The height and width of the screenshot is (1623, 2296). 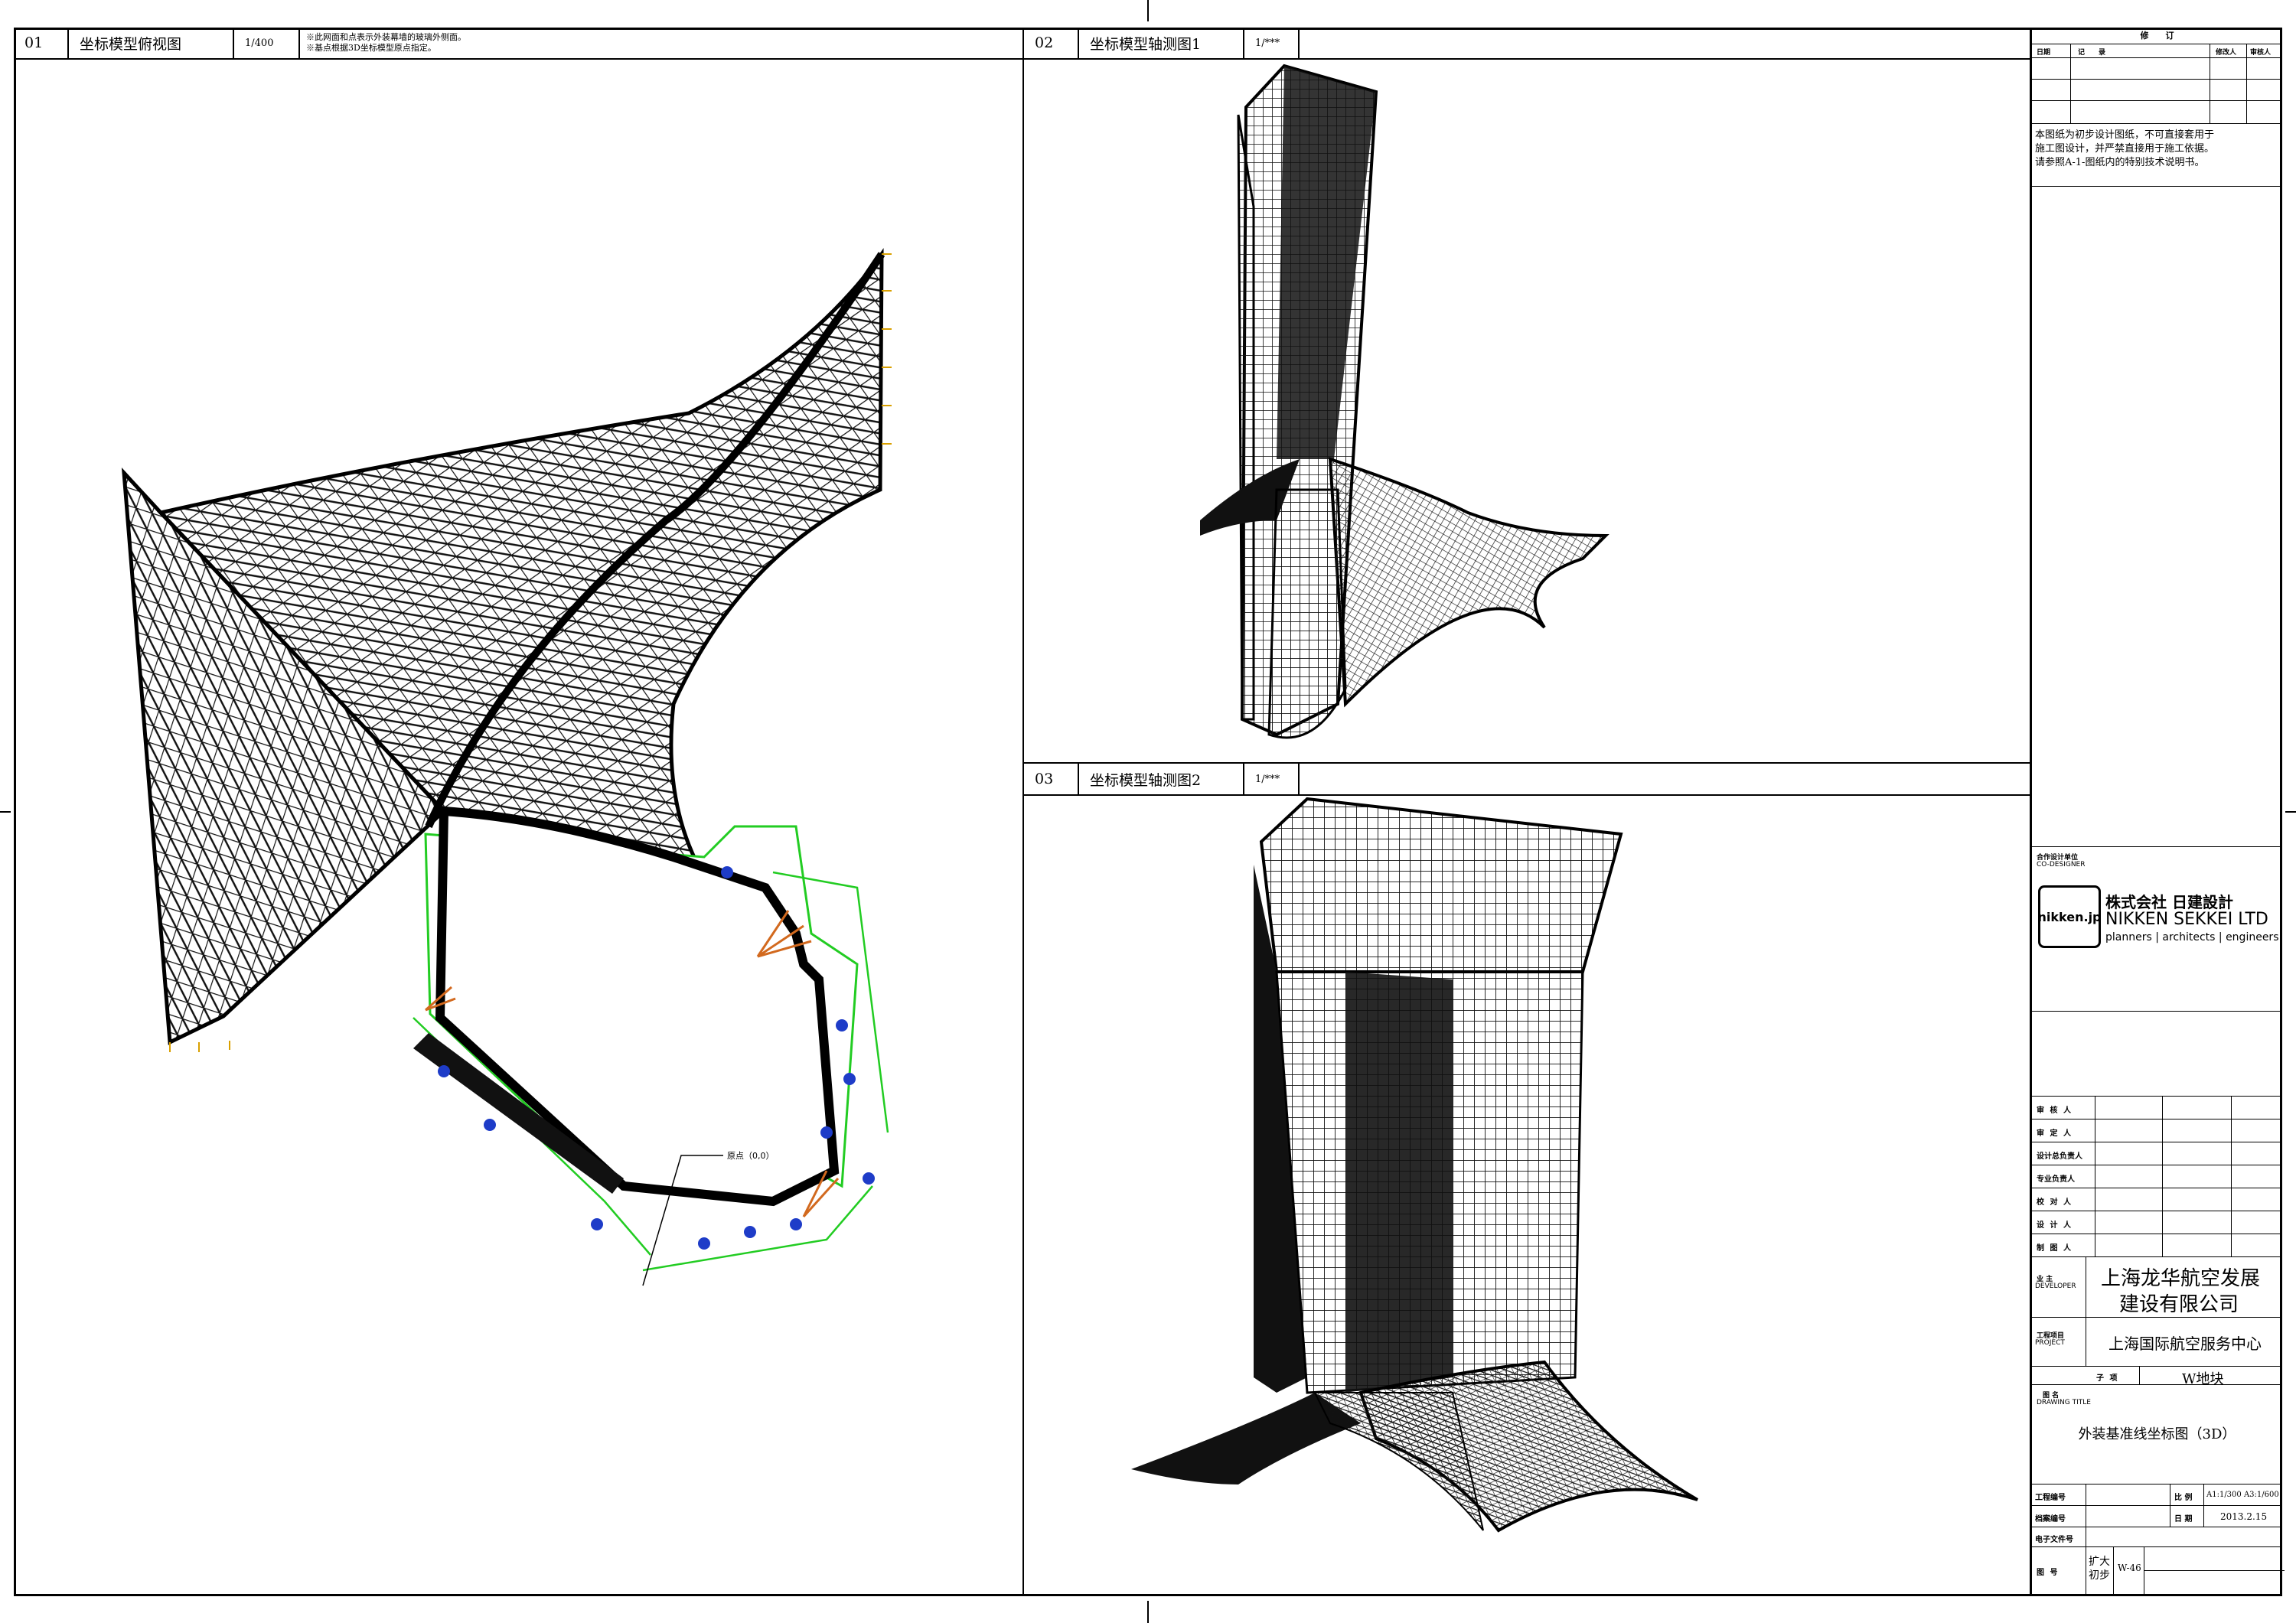 What do you see at coordinates (2158, 1571) in the screenshot?
I see `drawing-number-row: 图 号 扩大 初步 W-46` at bounding box center [2158, 1571].